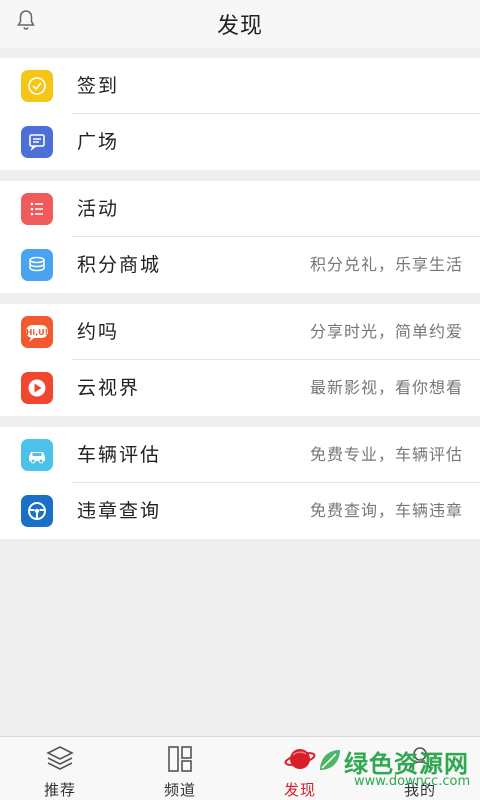 This screenshot has height=800, width=480. I want to click on menu-item-desc: 最新影视，看你想看, so click(386, 387).